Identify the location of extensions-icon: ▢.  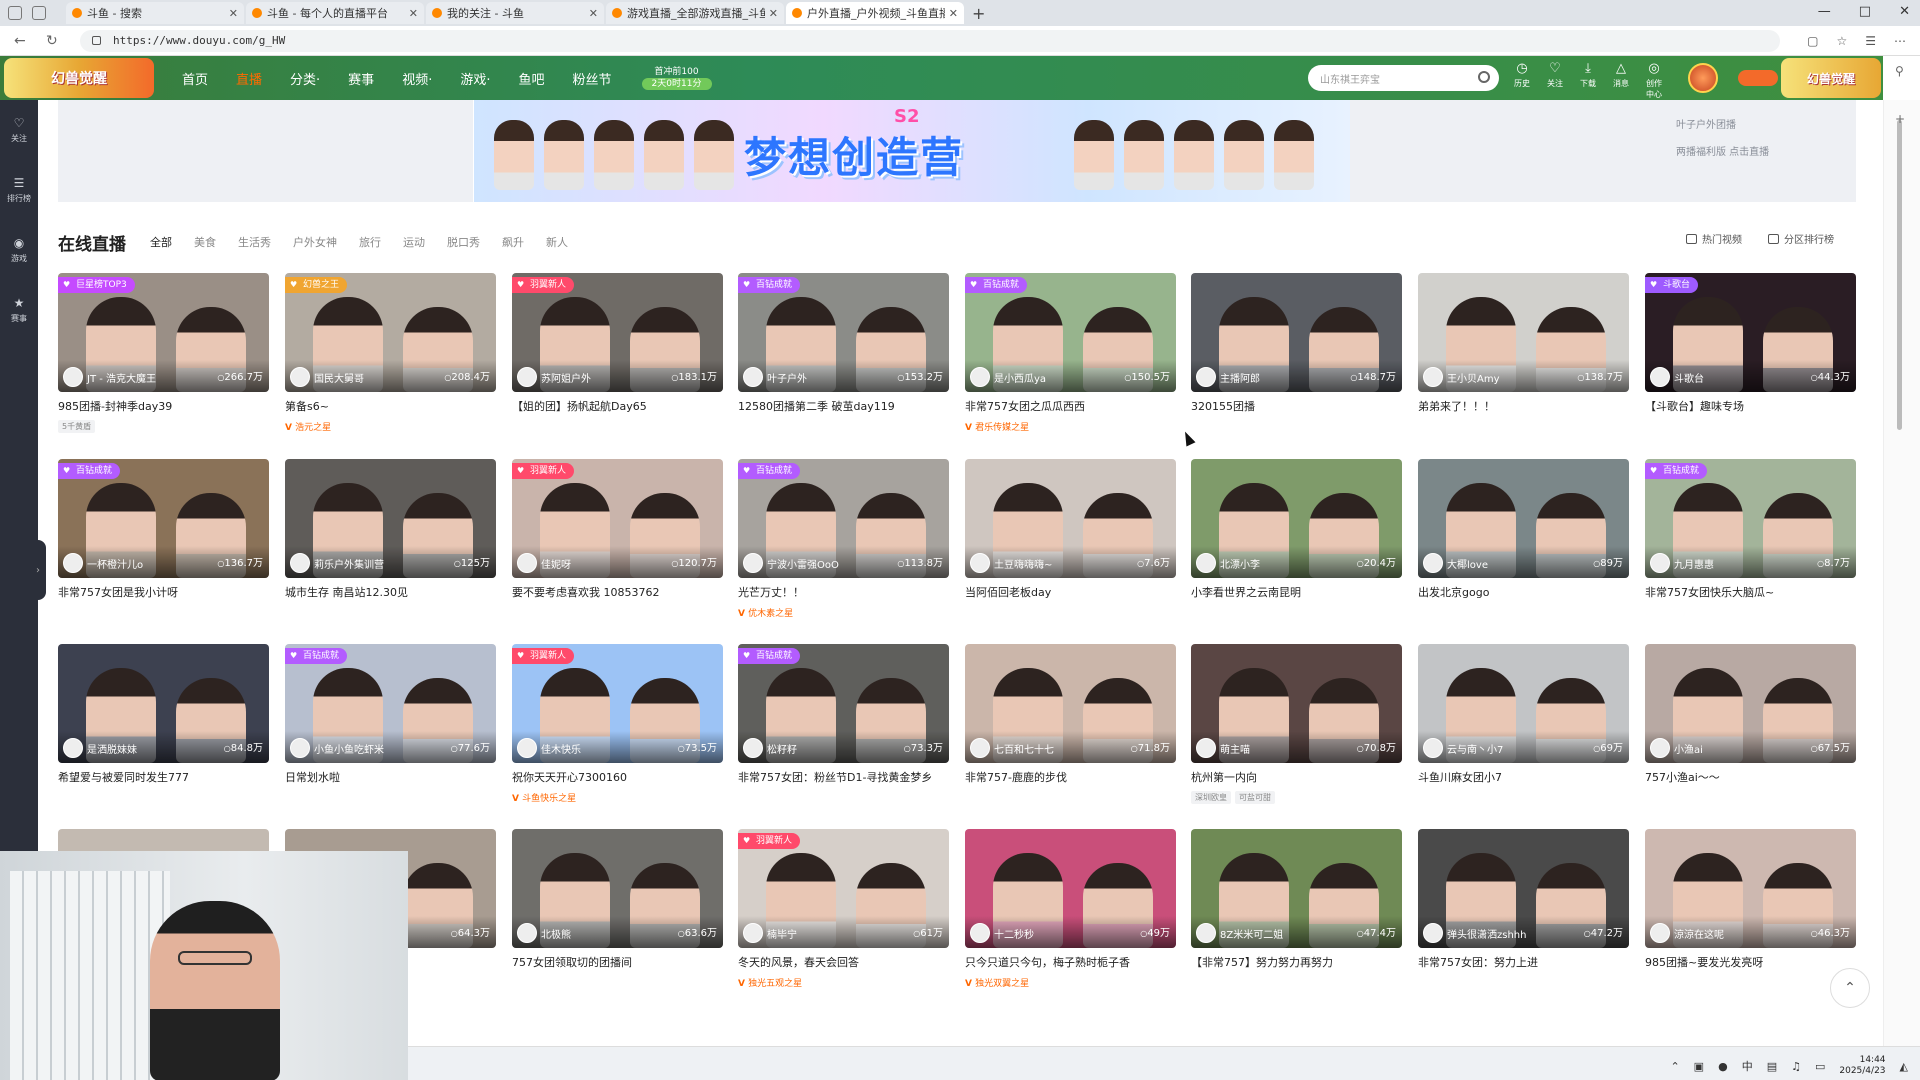
(1812, 41).